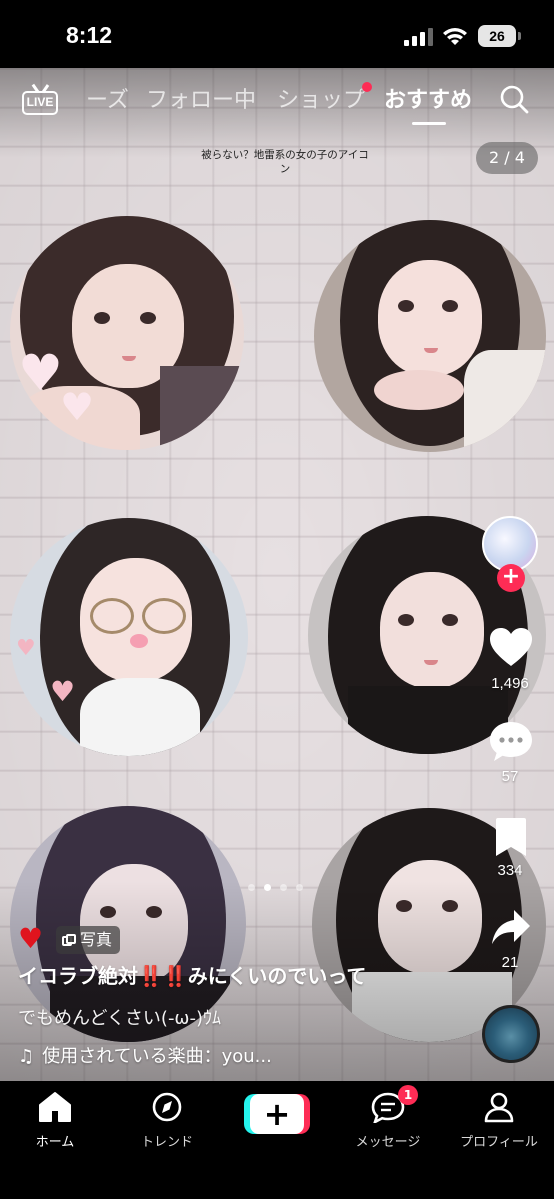 The width and height of the screenshot is (554, 1199). What do you see at coordinates (519, 36) in the screenshot?
I see `battery-tip` at bounding box center [519, 36].